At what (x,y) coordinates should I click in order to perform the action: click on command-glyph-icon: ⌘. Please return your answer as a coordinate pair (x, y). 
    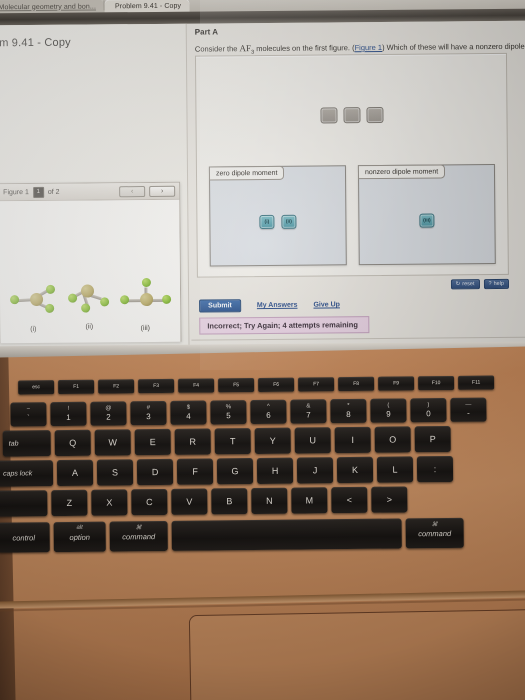
    Looking at the image, I should click on (434, 525).